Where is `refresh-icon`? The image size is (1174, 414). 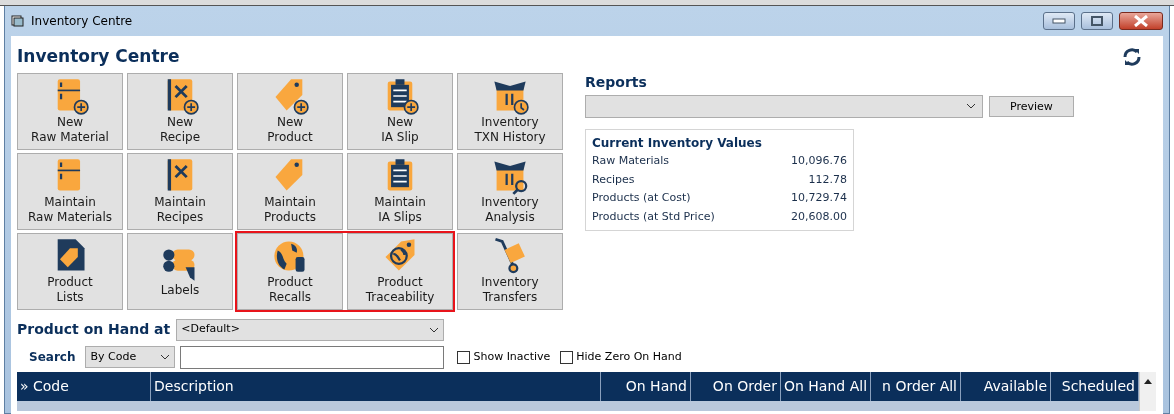 refresh-icon is located at coordinates (1132, 56).